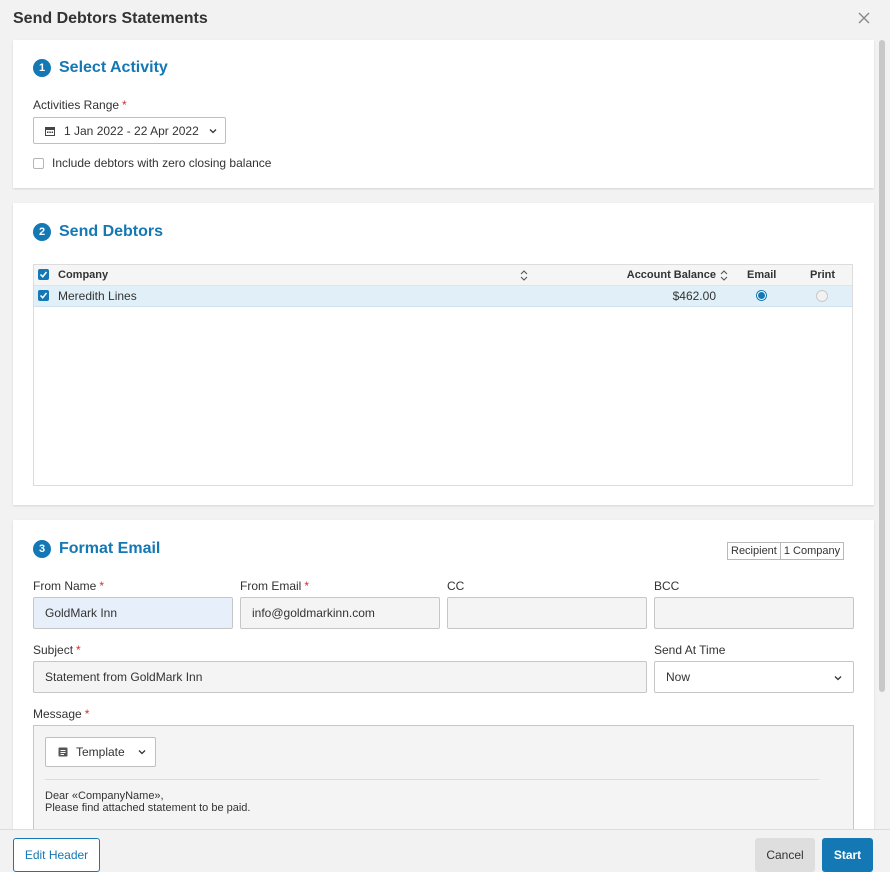 The width and height of the screenshot is (890, 872). What do you see at coordinates (63, 752) in the screenshot?
I see `template-icon` at bounding box center [63, 752].